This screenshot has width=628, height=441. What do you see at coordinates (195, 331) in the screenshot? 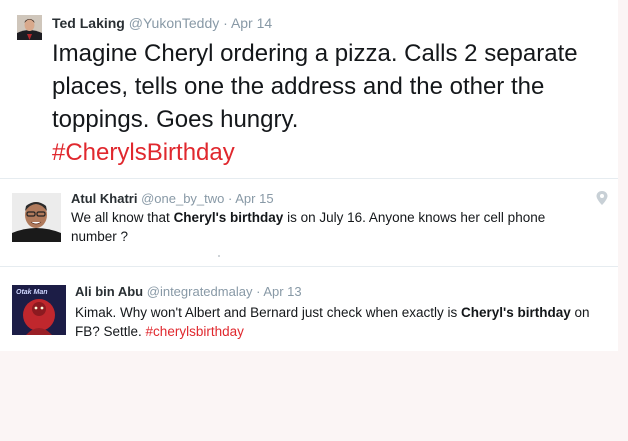
I see `hashtag-link: #cherylsbirthday` at bounding box center [195, 331].